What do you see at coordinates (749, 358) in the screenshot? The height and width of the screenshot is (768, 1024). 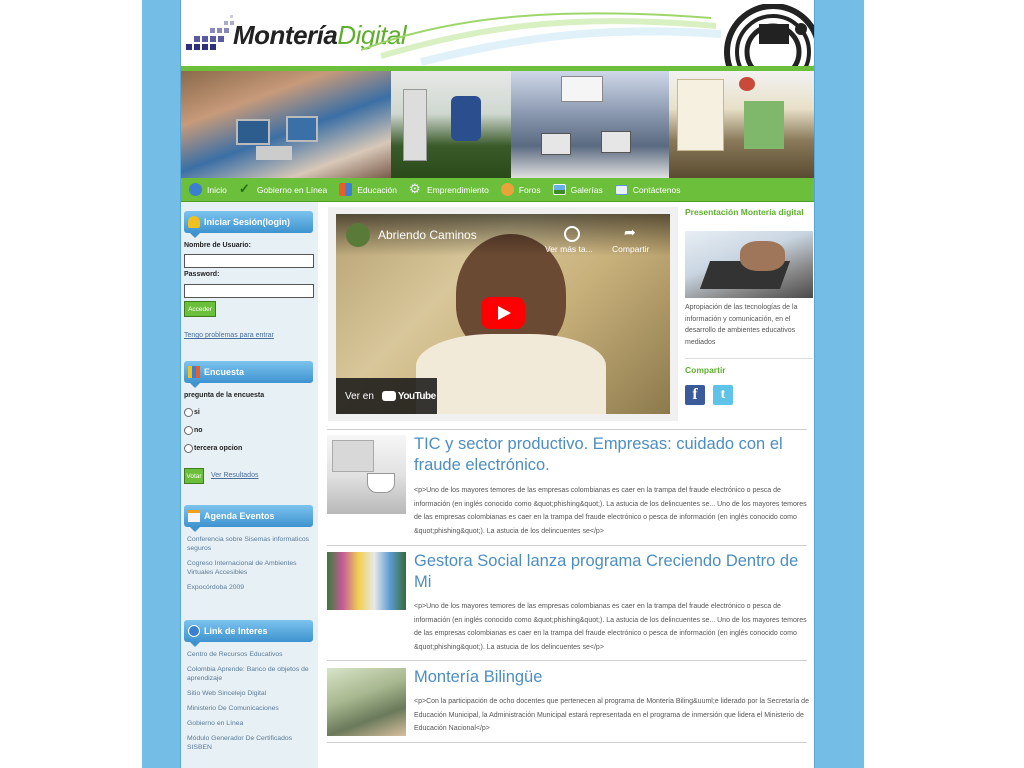 I see `presentation-divider` at bounding box center [749, 358].